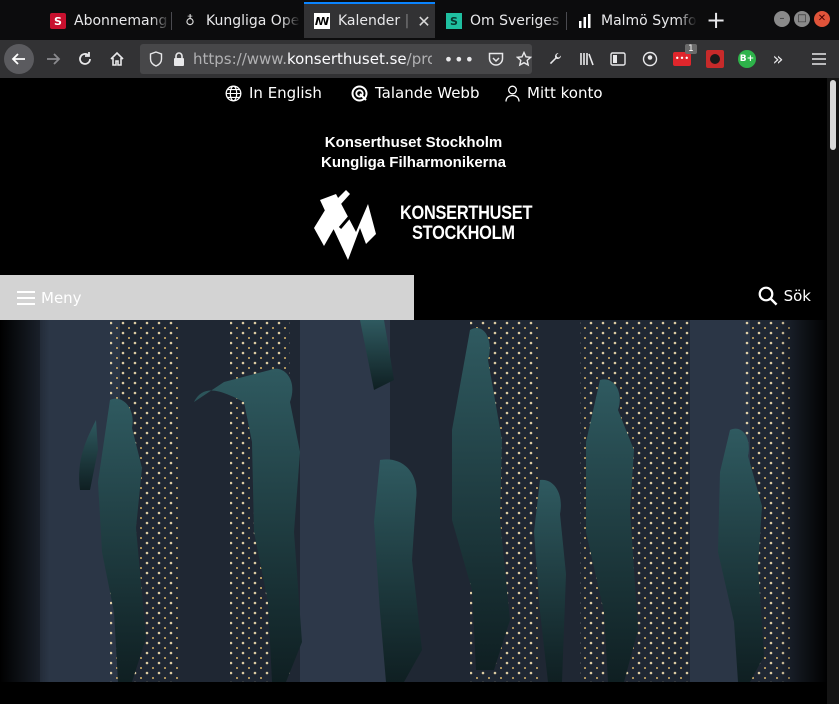 This screenshot has height=704, width=839. What do you see at coordinates (833, 115) in the screenshot?
I see `scrollbar-thumb` at bounding box center [833, 115].